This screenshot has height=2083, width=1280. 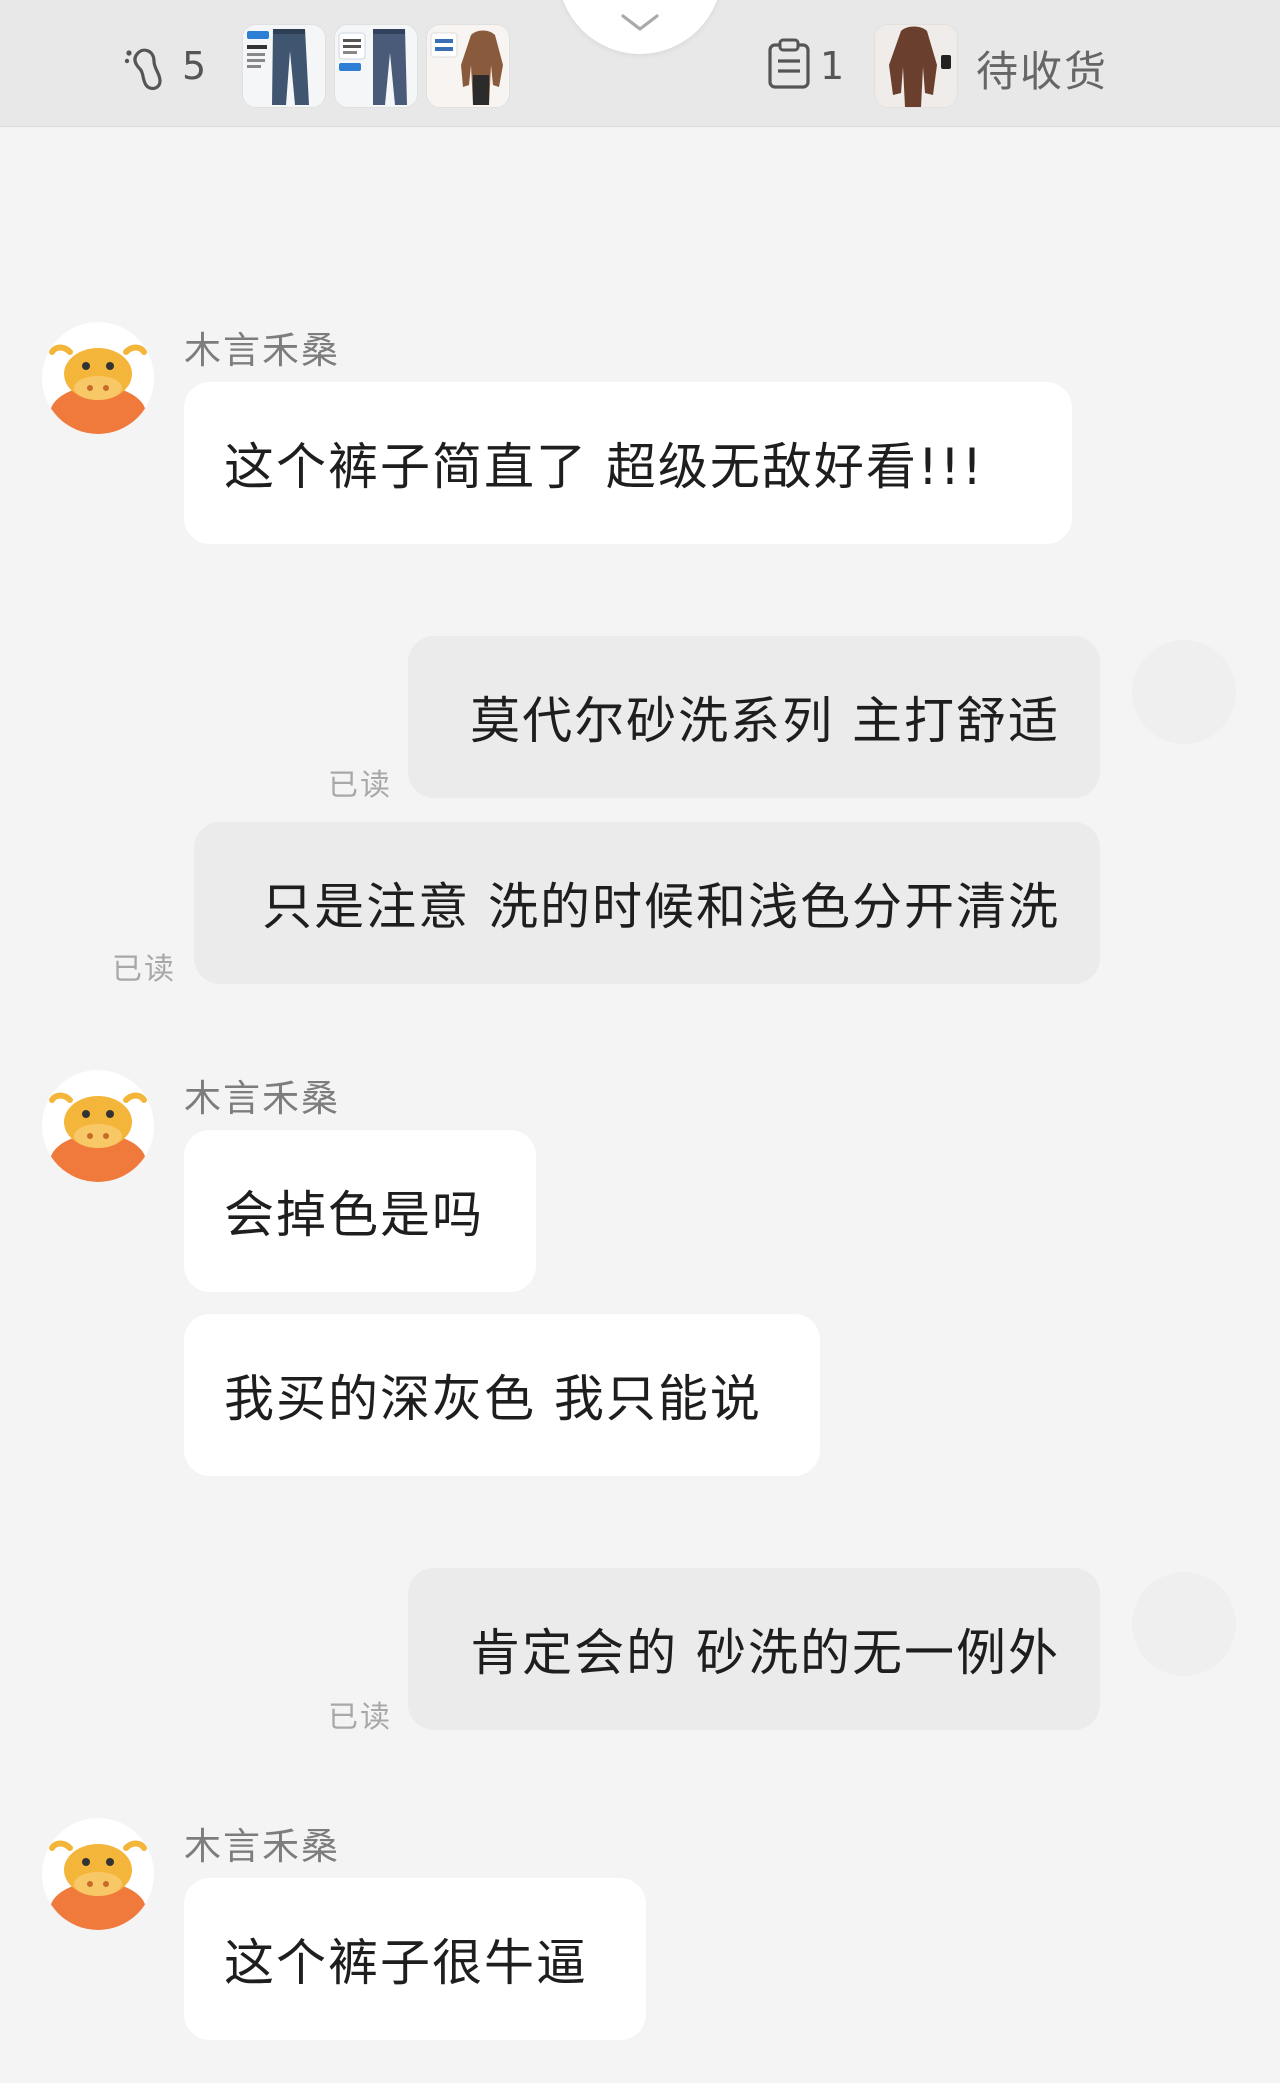 I want to click on clipboard-icon, so click(x=789, y=66).